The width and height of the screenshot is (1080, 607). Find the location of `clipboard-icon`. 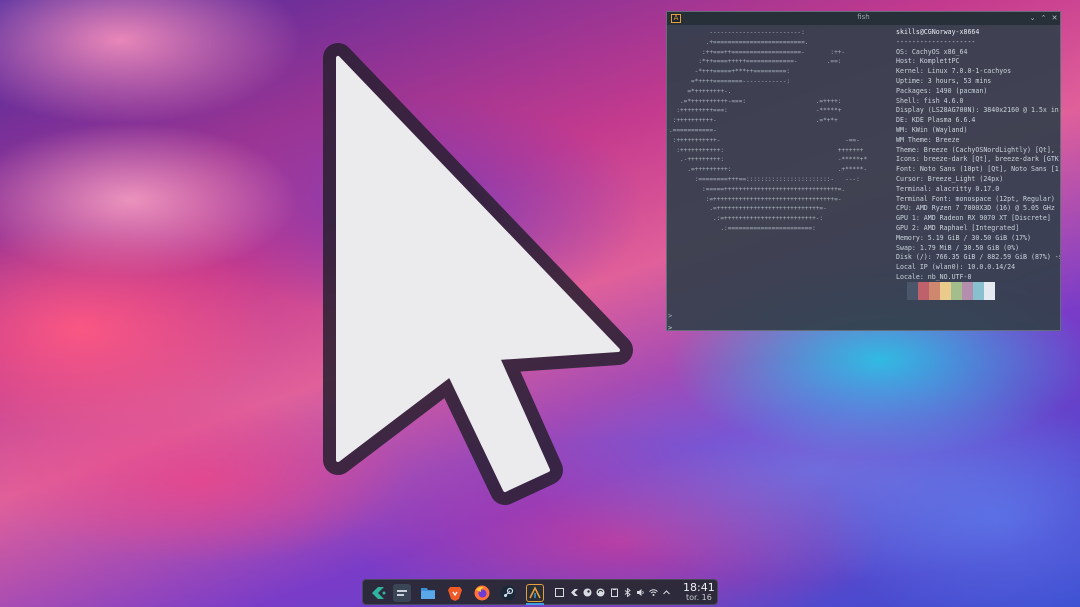

clipboard-icon is located at coordinates (614, 592).